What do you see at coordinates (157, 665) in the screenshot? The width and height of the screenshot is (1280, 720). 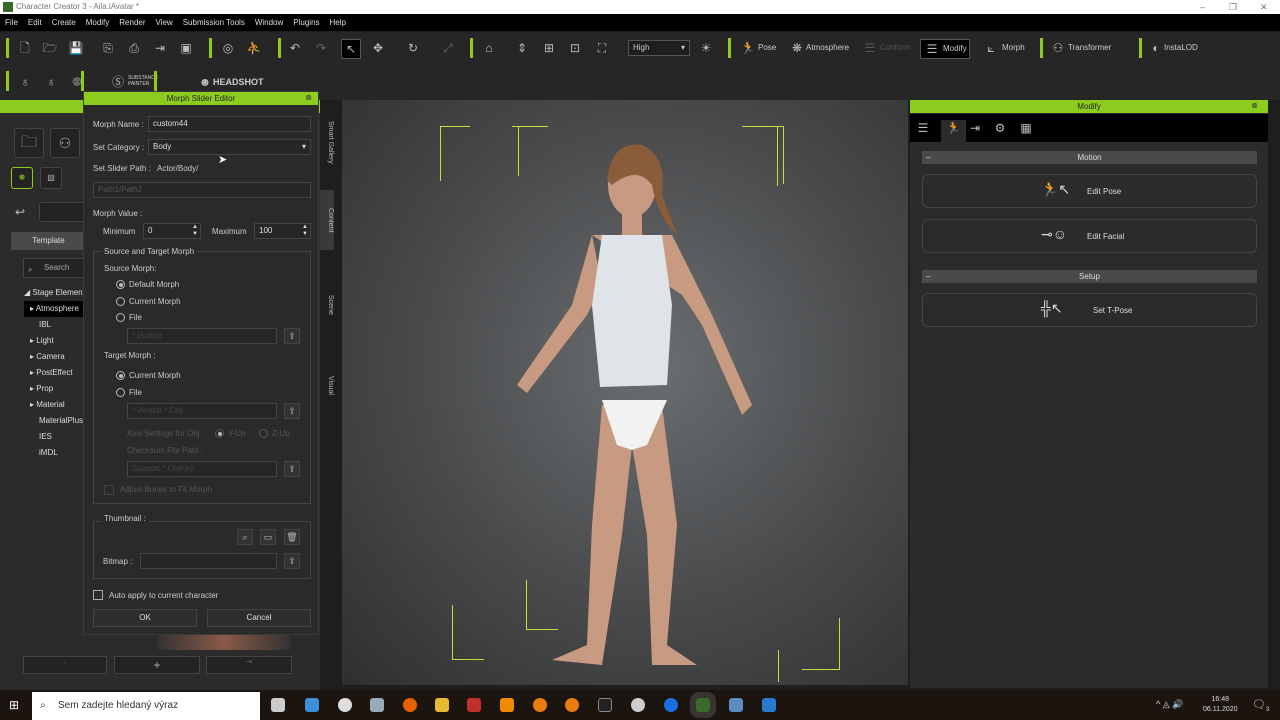 I see `add-button: +` at bounding box center [157, 665].